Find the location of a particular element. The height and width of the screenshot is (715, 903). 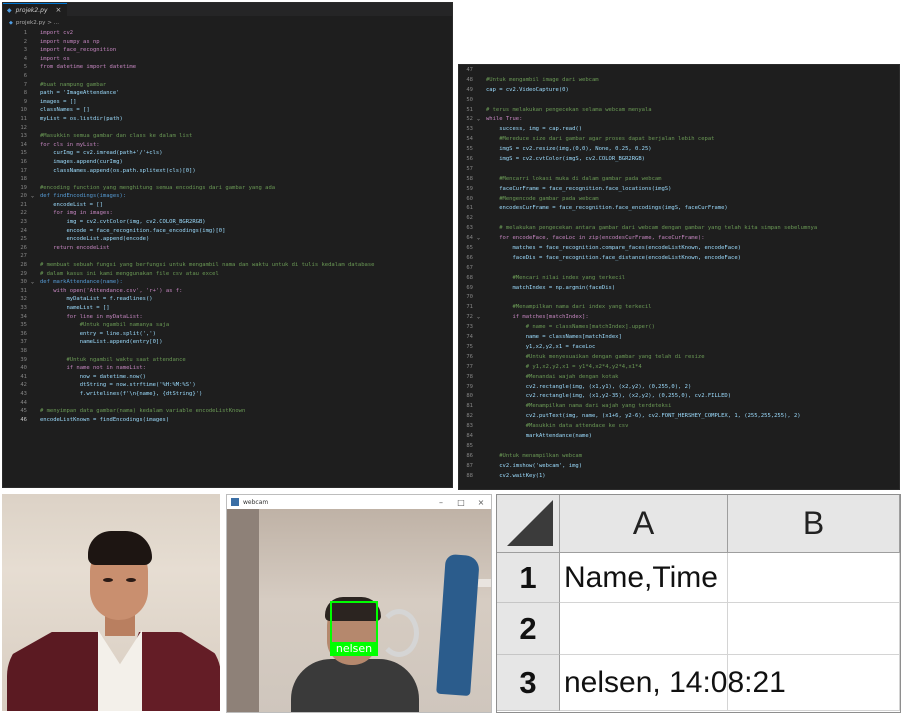

code-line: 60 #Mengencode gambar pada webcam is located at coordinates (679, 200).